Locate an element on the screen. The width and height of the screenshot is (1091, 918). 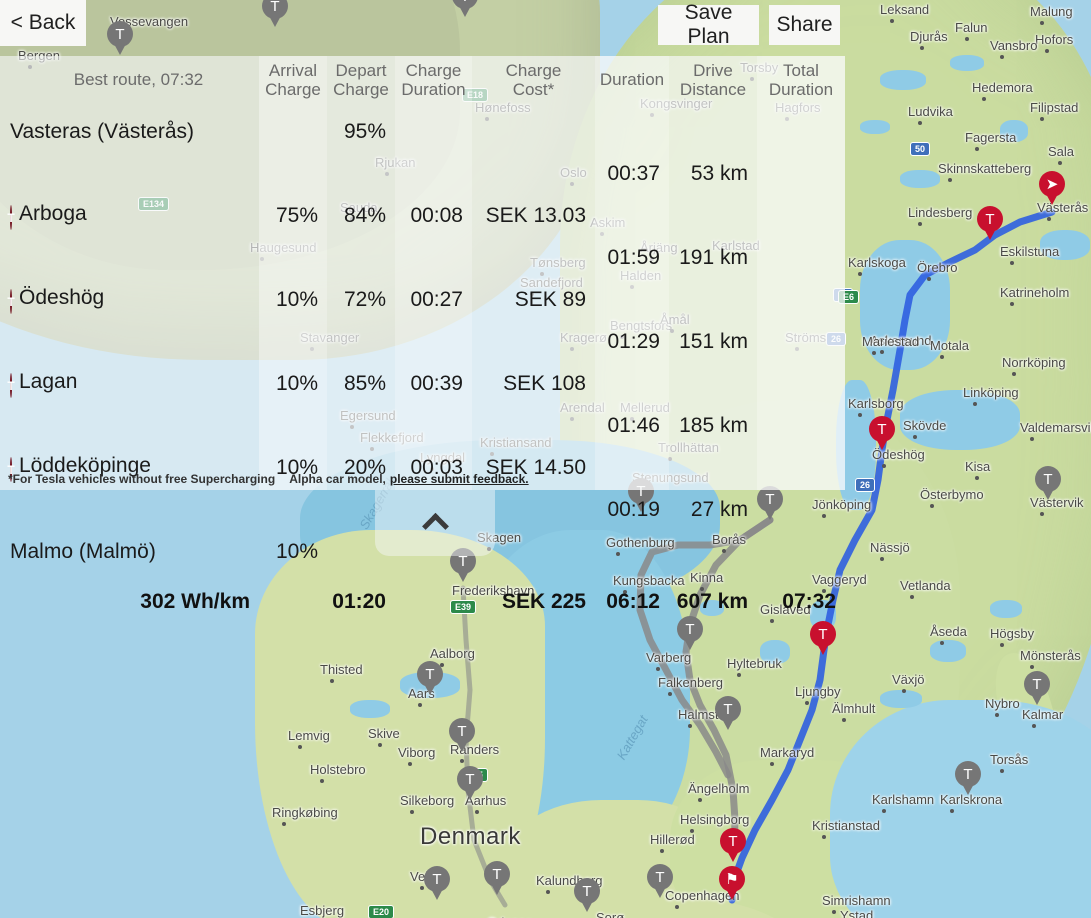
route-stop-row: Ödeshög 10% 72% 00:27 SEK 89 is located at coordinates (422, 300).